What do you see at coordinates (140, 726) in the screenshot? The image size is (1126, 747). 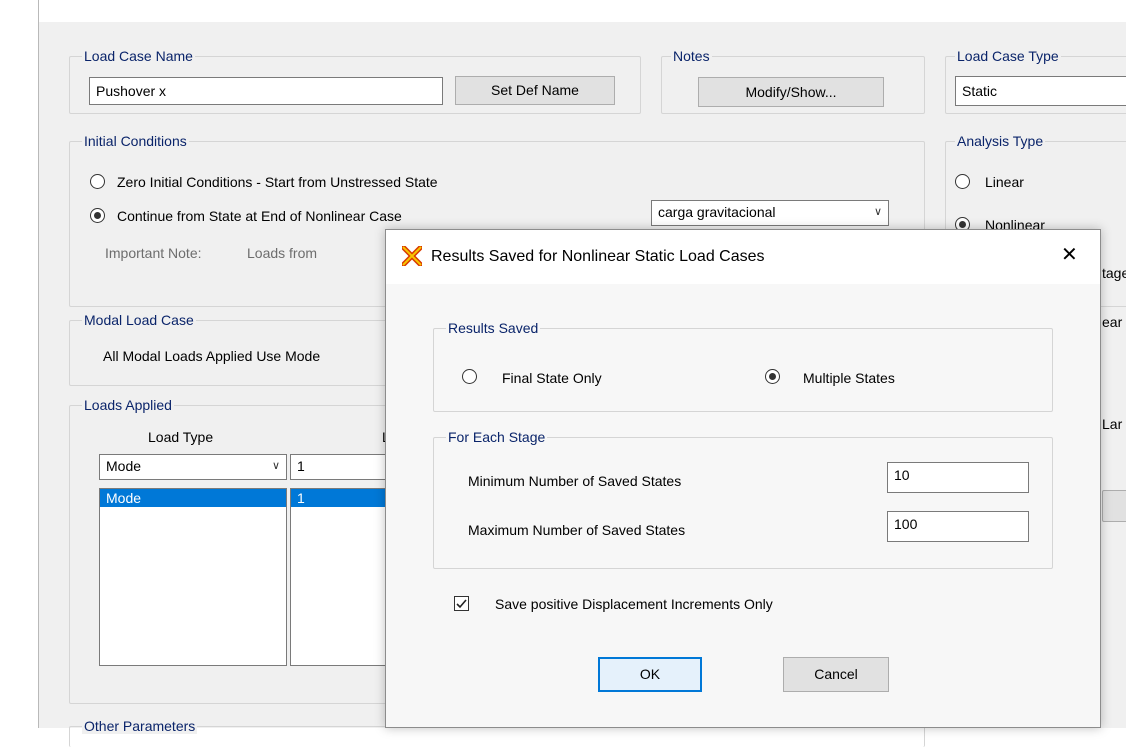 I see `other-parameters-label: Other Parameters` at bounding box center [140, 726].